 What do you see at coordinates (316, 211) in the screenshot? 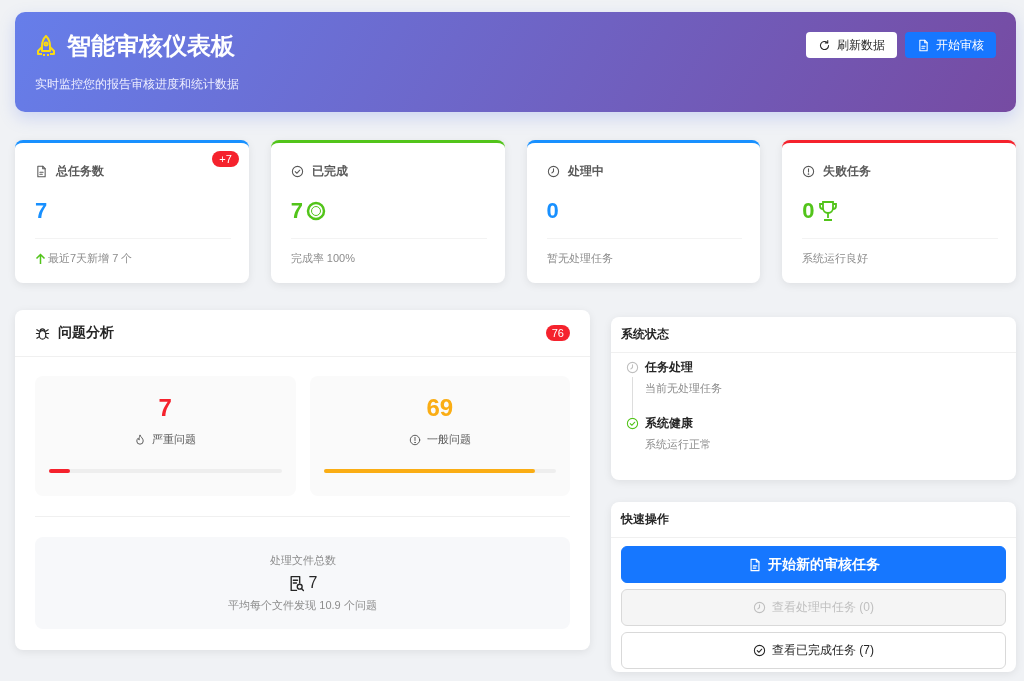
I see `ring-icon` at bounding box center [316, 211].